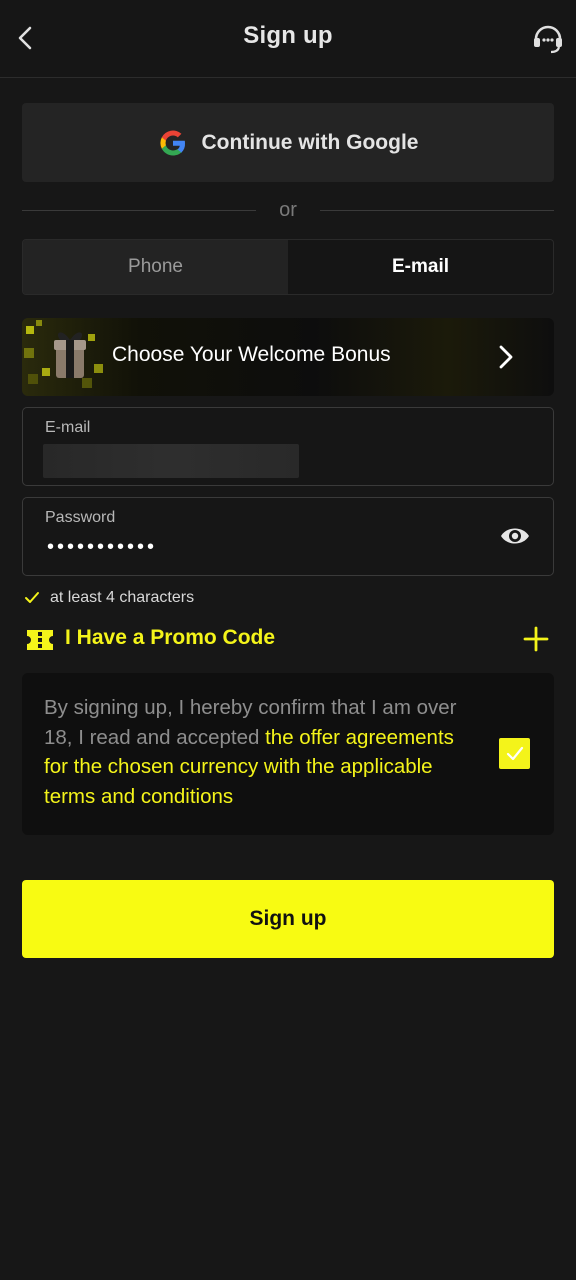 The image size is (576, 1280). Describe the element at coordinates (437, 210) in the screenshot. I see `divider-right` at that location.